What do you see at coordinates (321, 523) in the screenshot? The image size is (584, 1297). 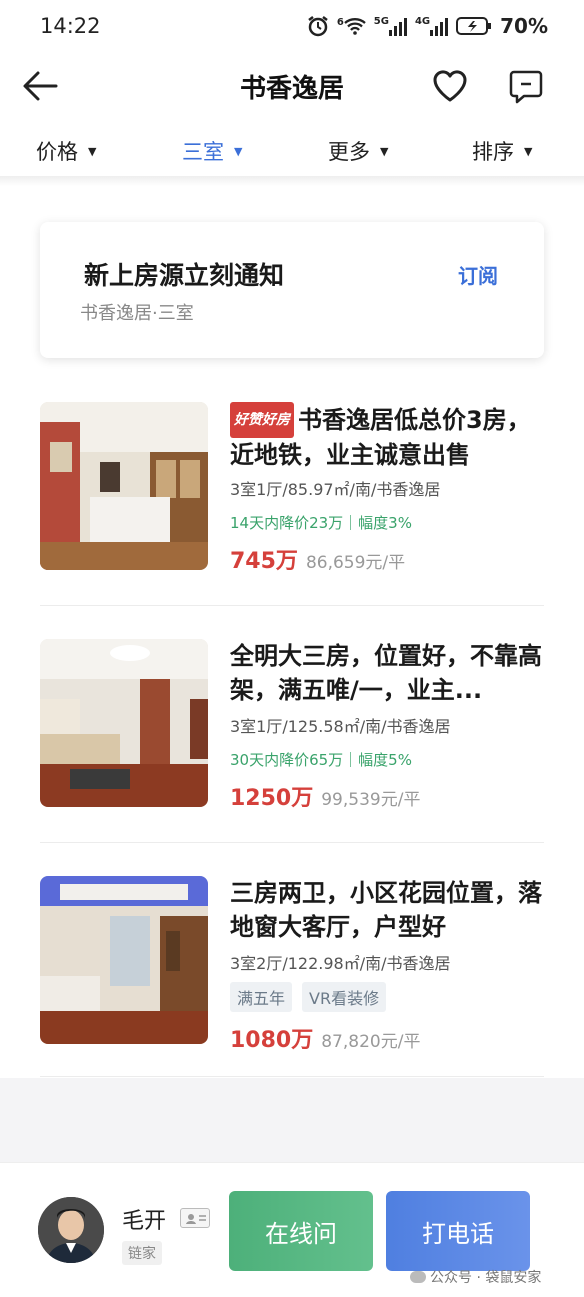 I see `price-drop-text: 14天内降价23万｜幅度3%` at bounding box center [321, 523].